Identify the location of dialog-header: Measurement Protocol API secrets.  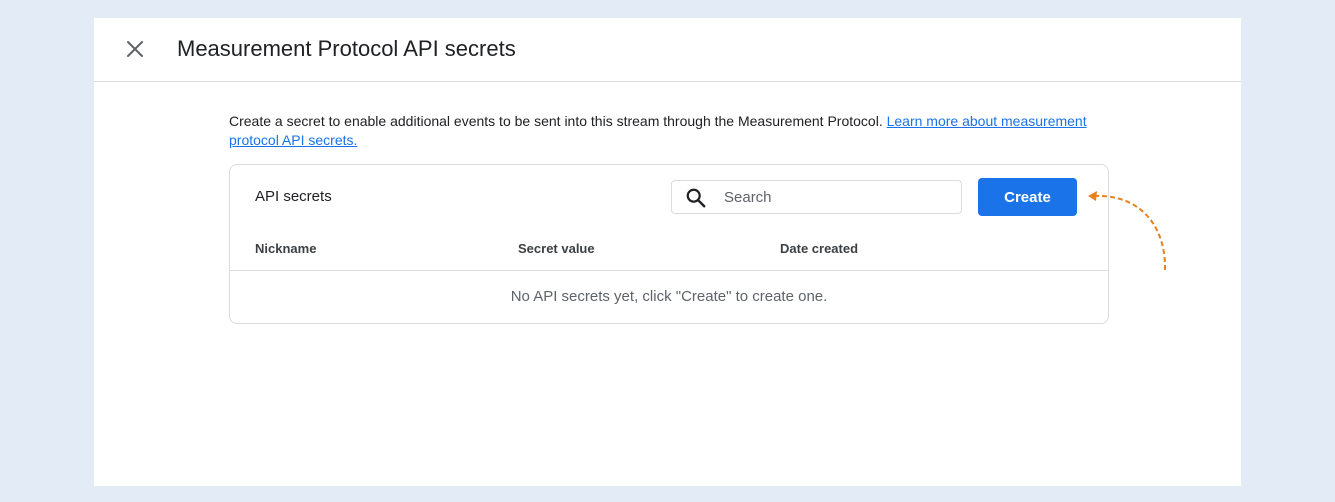
(667, 50).